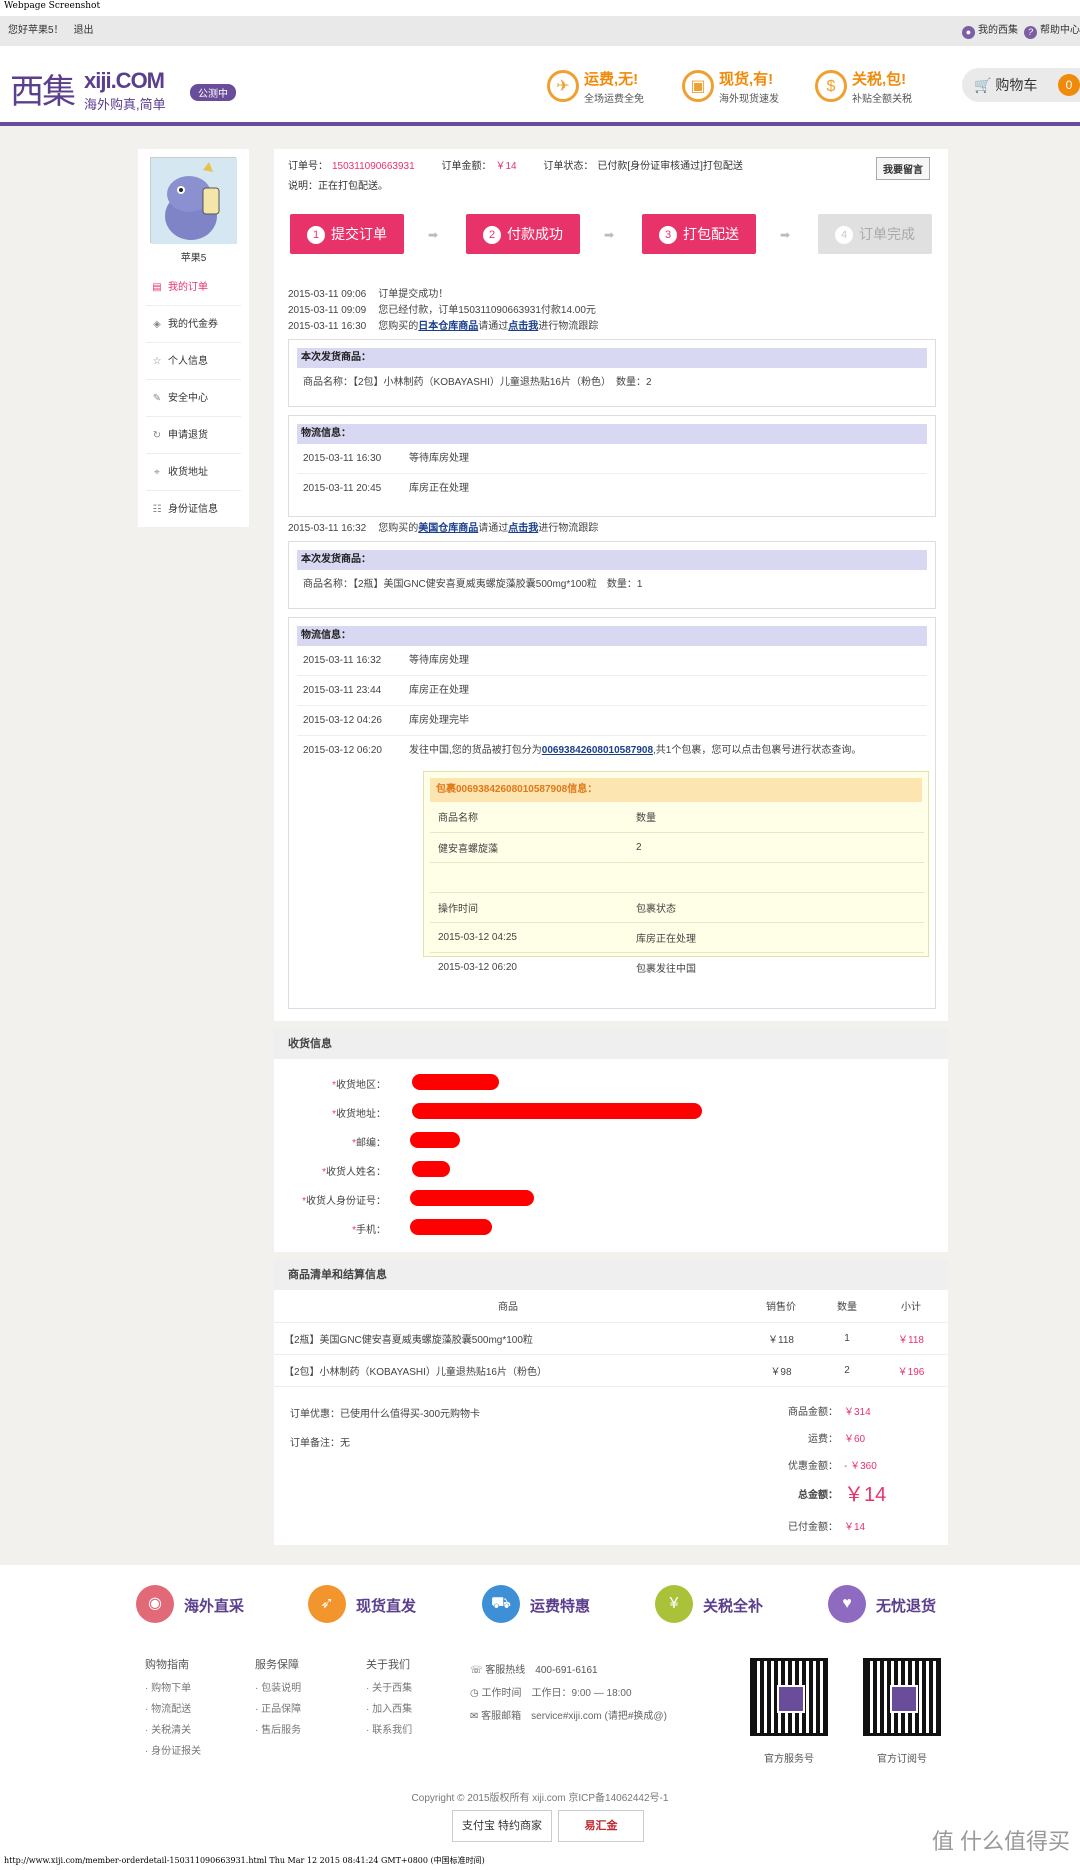 Image resolution: width=1080 pixels, height=1870 pixels. What do you see at coordinates (1069, 85) in the screenshot?
I see `cart-count: 0` at bounding box center [1069, 85].